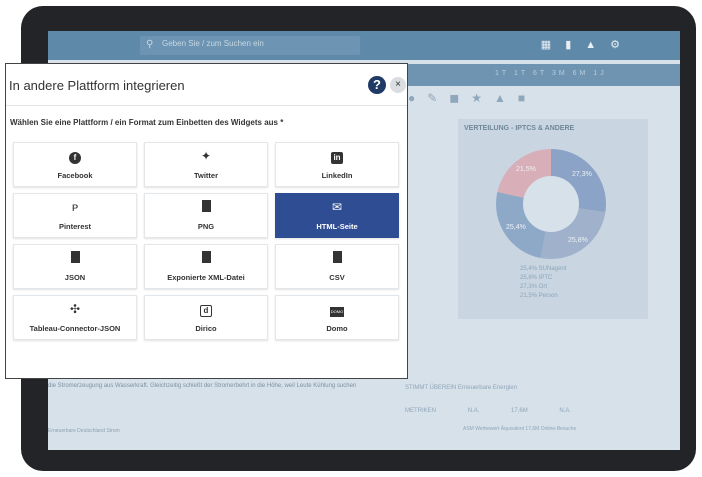 Image resolution: width=702 pixels, height=477 pixels. Describe the element at coordinates (544, 75) in the screenshot. I see `date-range-bar: 1T 1T 6T 3M 6M 1J` at that location.